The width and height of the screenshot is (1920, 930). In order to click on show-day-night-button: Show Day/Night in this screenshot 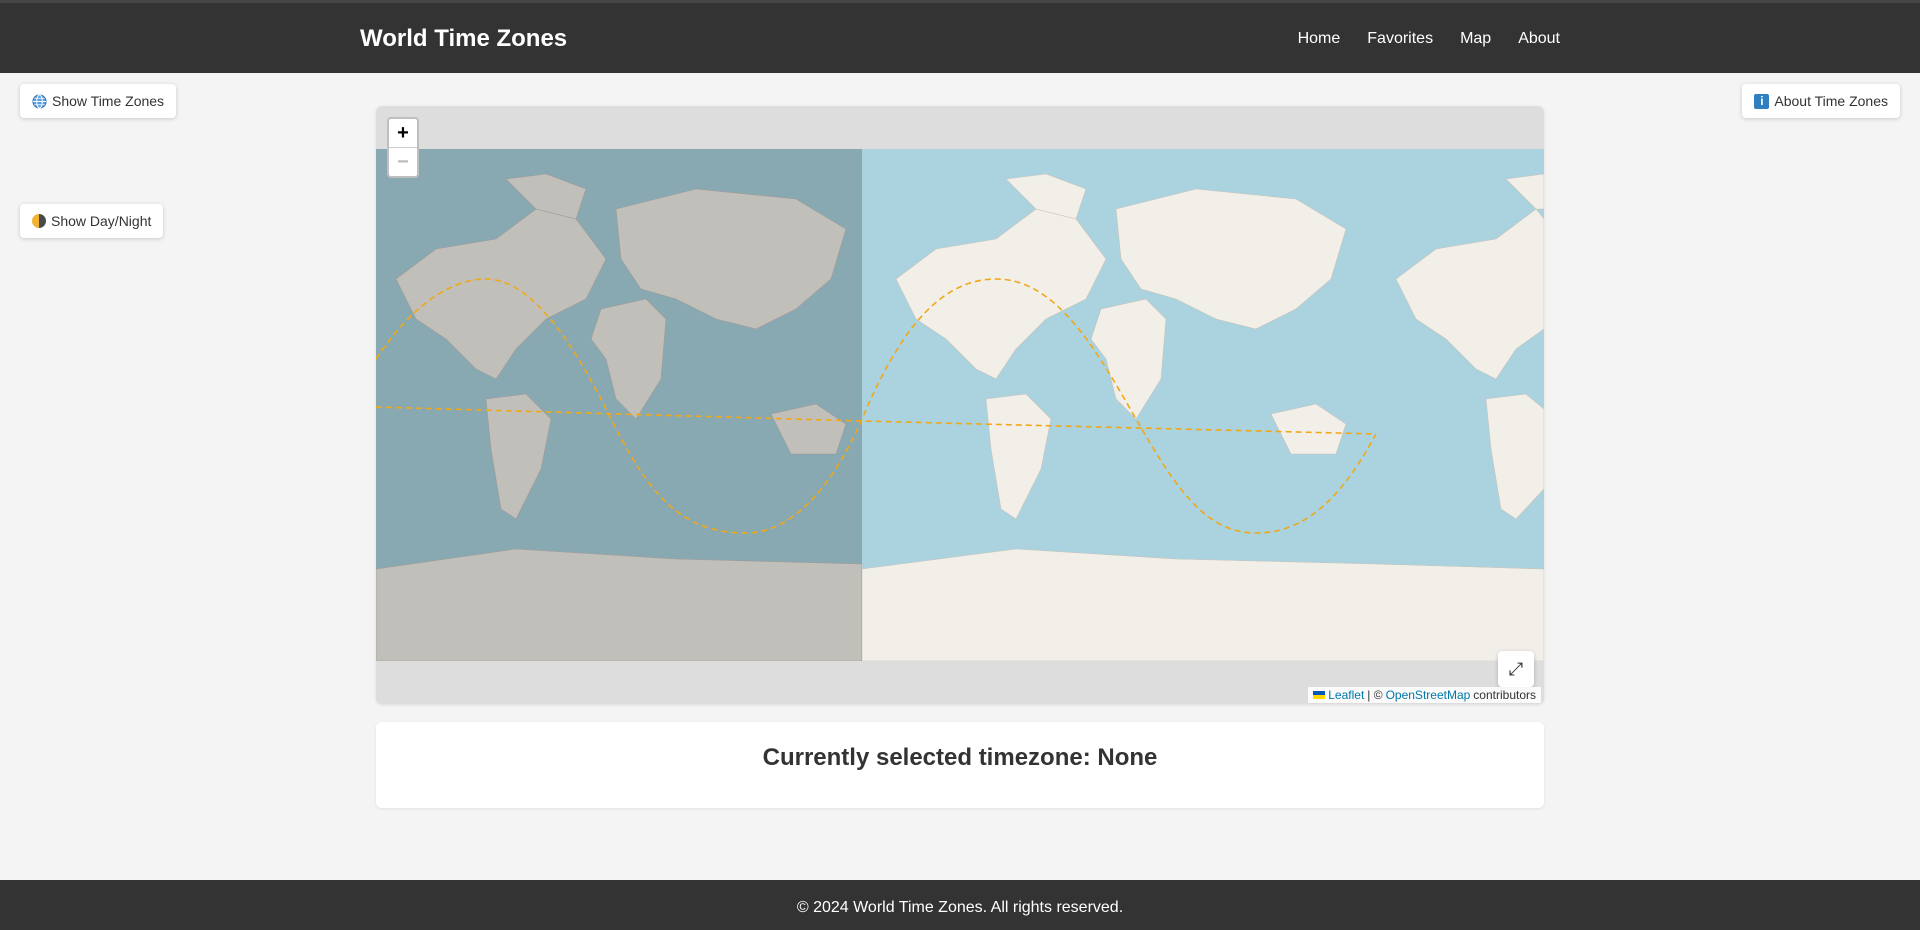, I will do `click(92, 221)`.